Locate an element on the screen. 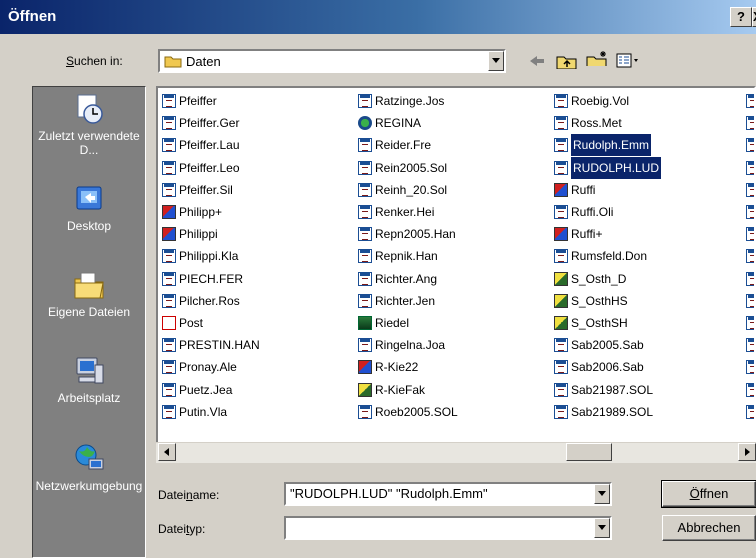 The height and width of the screenshot is (558, 756). file-item: S_Osth_D is located at coordinates (607, 279).